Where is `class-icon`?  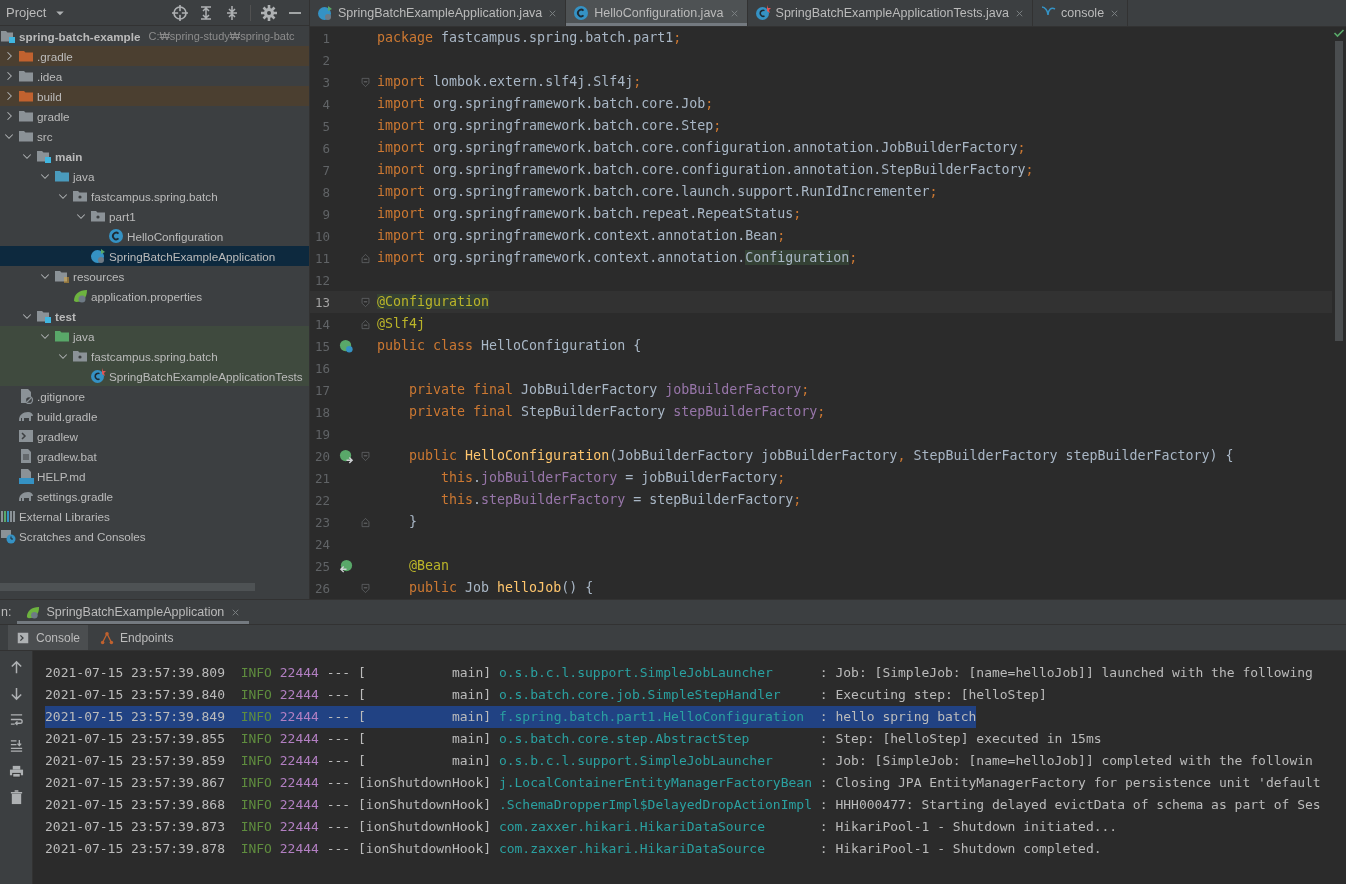 class-icon is located at coordinates (581, 13).